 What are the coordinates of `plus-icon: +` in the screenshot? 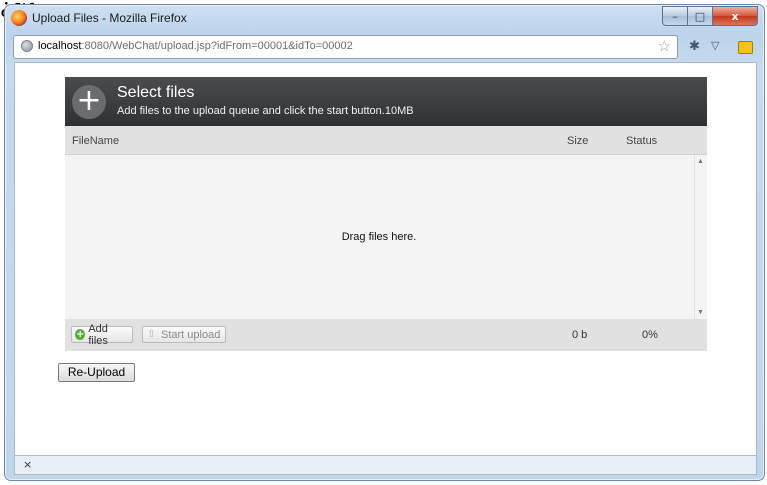 It's located at (89, 102).